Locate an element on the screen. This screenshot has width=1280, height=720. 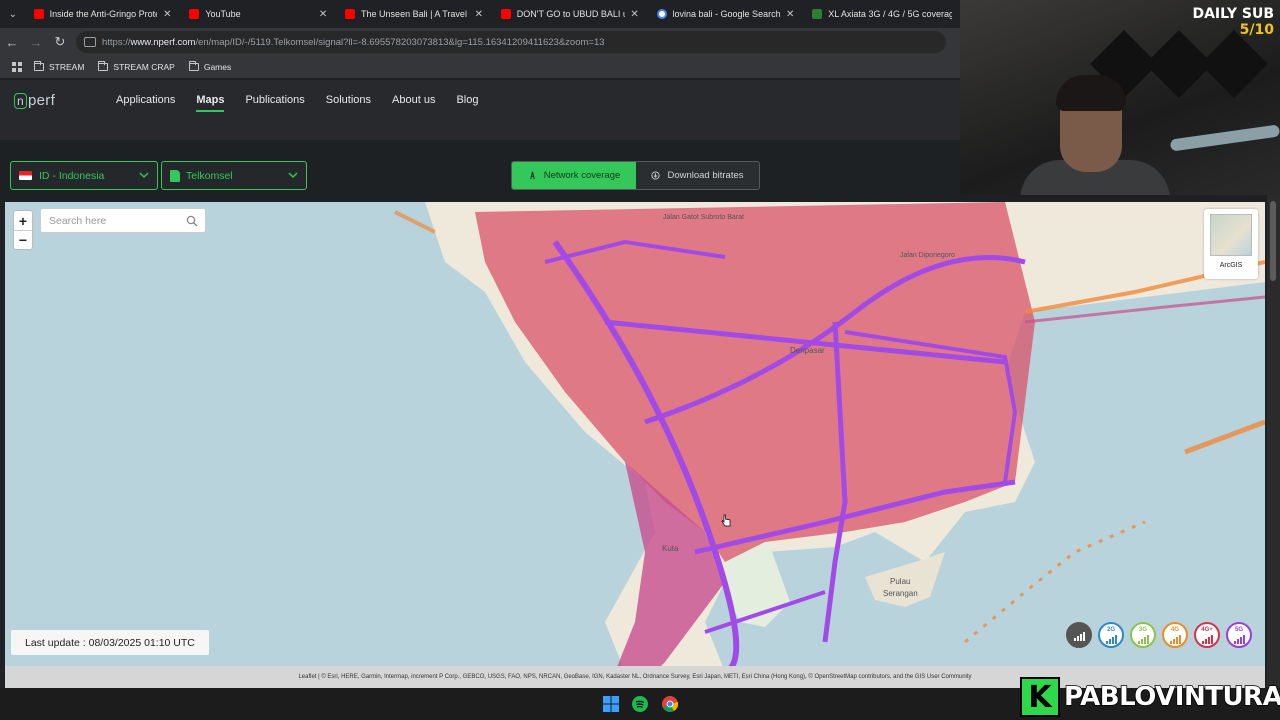
bookmark-label: Games is located at coordinates (217, 67).